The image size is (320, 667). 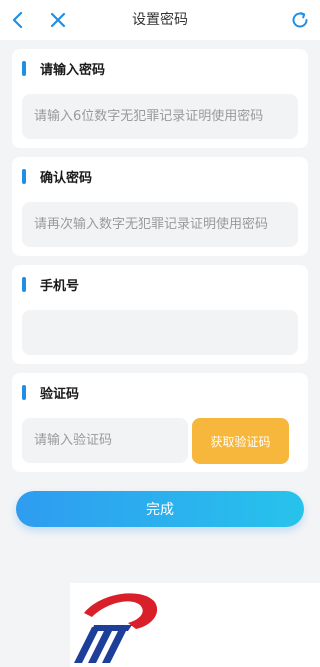 I want to click on phone-label-row: 手机号, so click(x=51, y=284).